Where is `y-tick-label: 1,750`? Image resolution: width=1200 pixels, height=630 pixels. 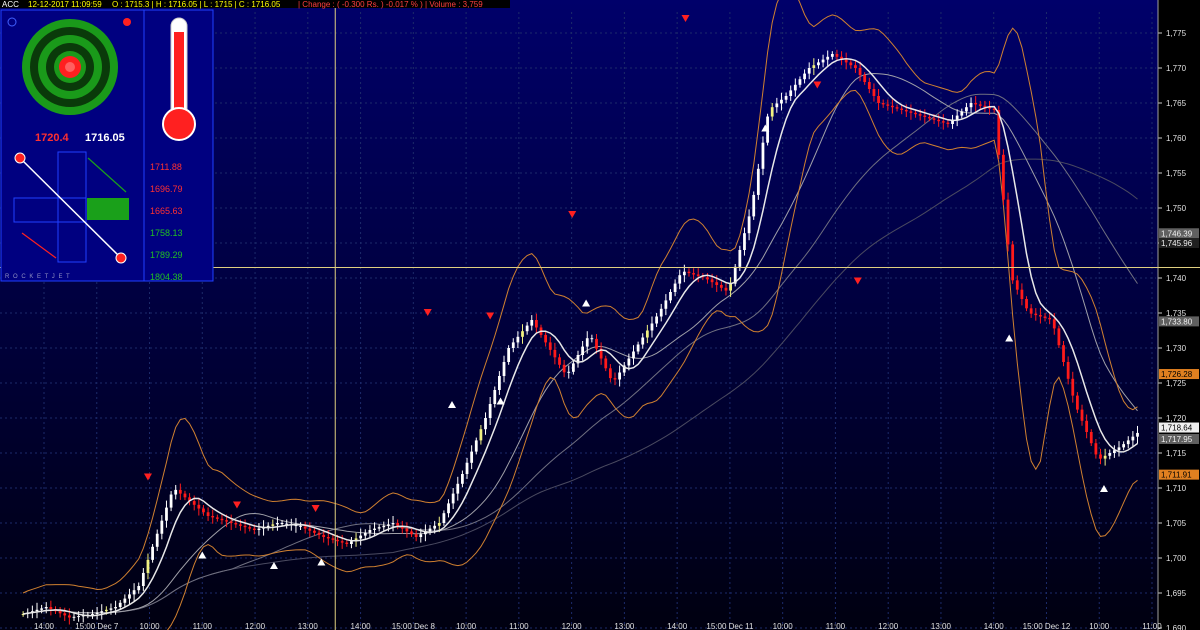 y-tick-label: 1,750 is located at coordinates (1176, 208).